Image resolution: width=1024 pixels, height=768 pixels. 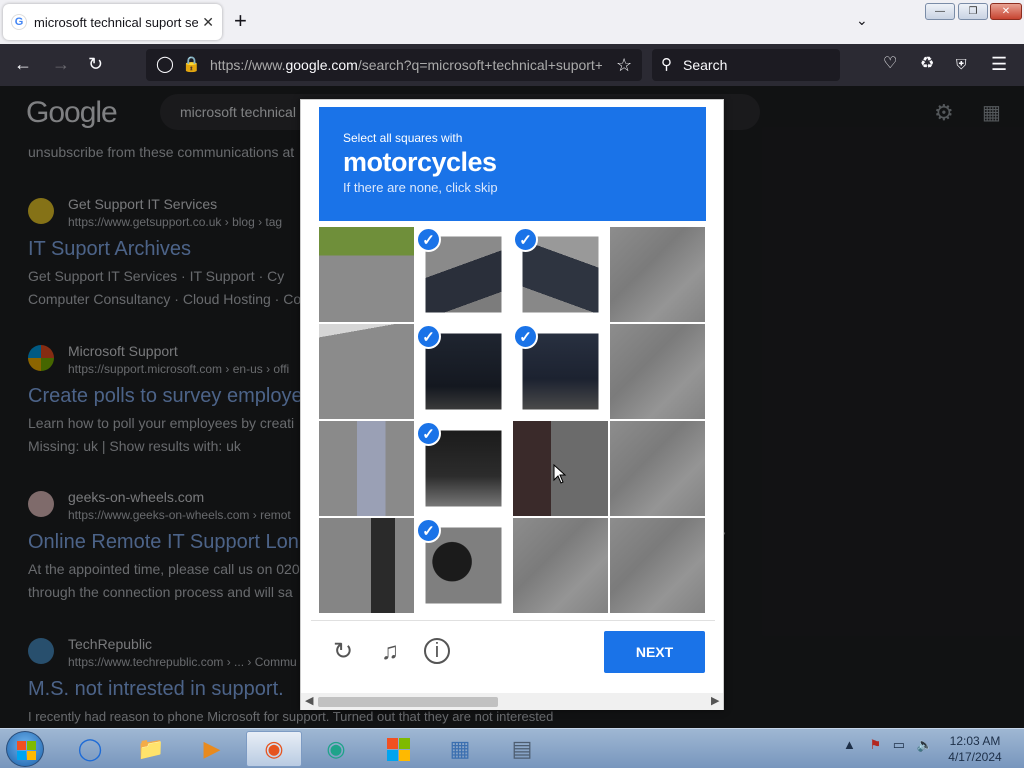 What do you see at coordinates (343, 652) in the screenshot?
I see `reload-challenge-icon: ↻` at bounding box center [343, 652].